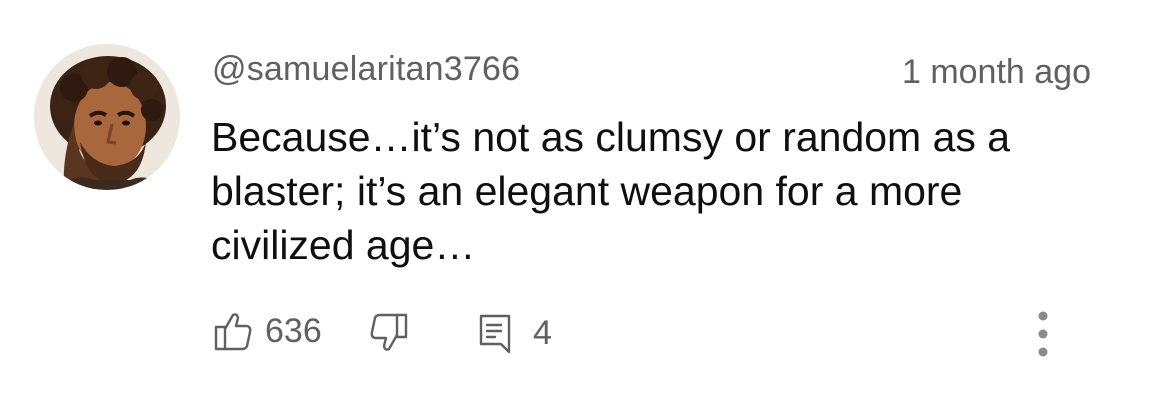  I want to click on comment-icon, so click(495, 333).